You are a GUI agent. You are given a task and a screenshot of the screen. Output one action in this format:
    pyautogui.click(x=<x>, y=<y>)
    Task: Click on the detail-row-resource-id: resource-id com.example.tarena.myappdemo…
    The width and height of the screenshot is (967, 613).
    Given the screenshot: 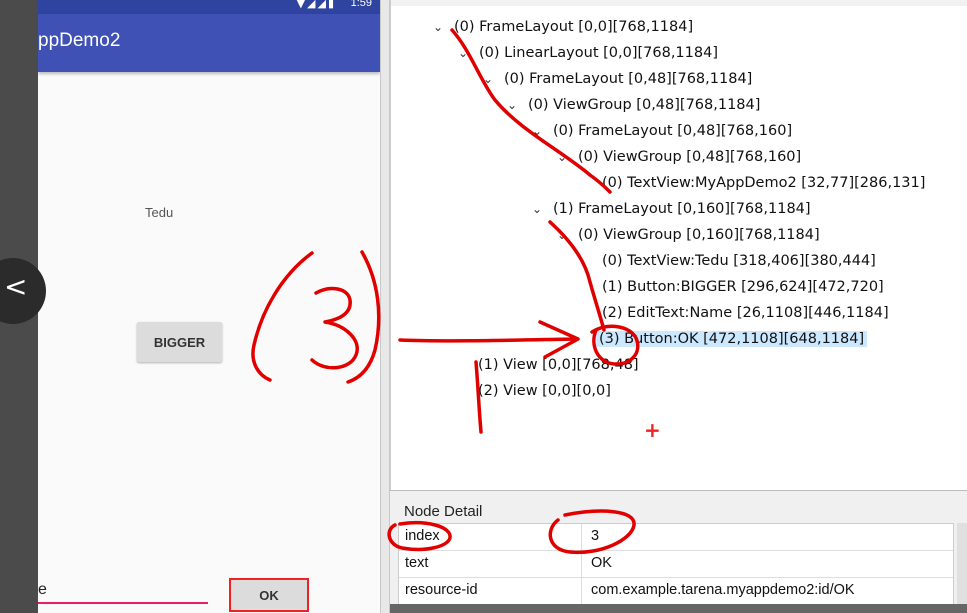 What is the action you would take?
    pyautogui.click(x=676, y=591)
    